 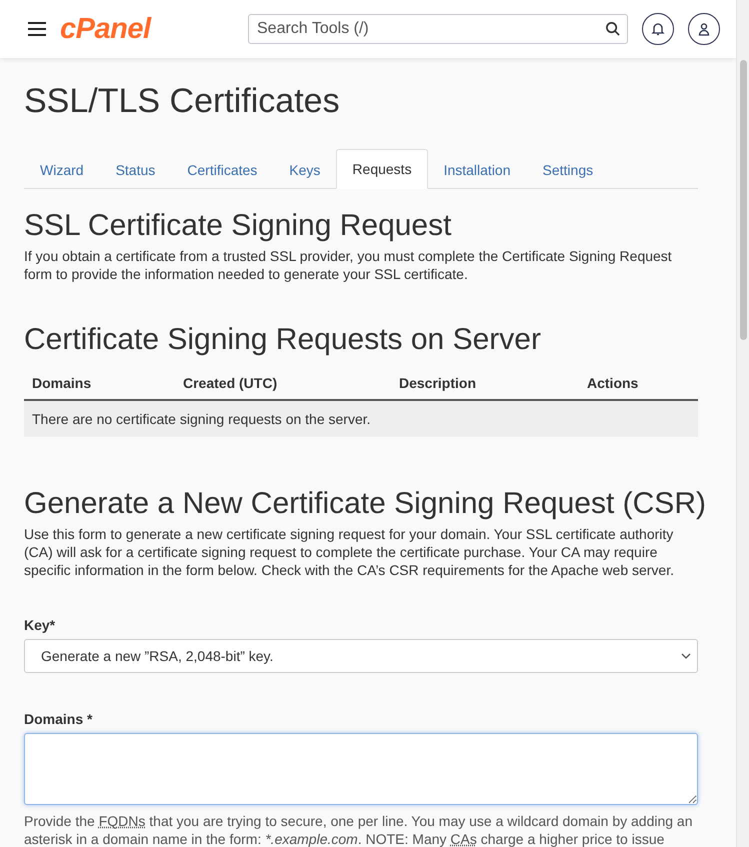 I want to click on section-heading: Certificate Signing Requests on Server, so click(x=283, y=340).